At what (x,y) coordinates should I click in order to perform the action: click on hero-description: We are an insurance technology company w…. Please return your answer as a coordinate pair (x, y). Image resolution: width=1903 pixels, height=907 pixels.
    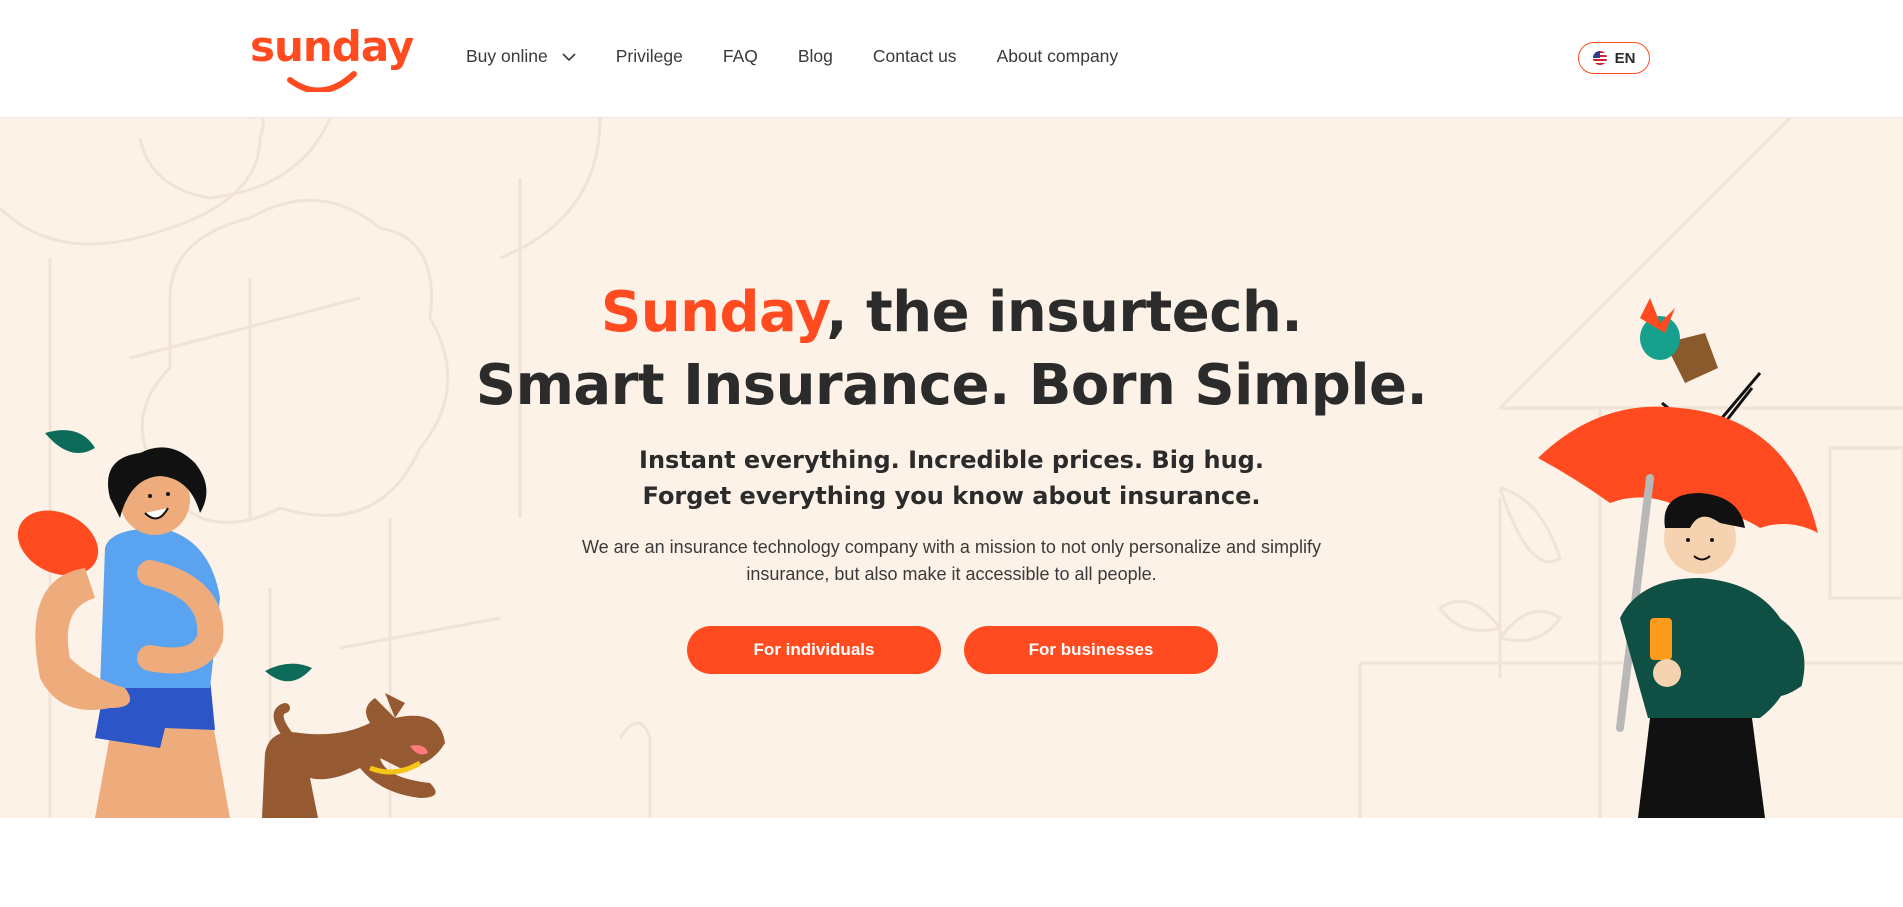
    Looking at the image, I should click on (951, 560).